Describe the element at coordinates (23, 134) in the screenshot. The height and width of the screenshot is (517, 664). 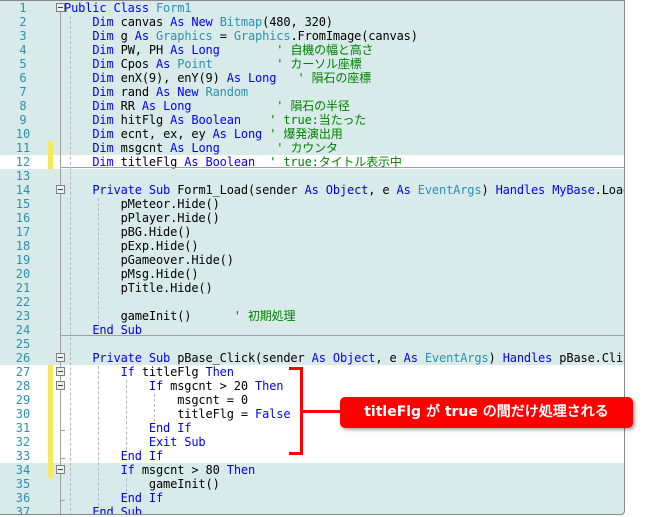
I see `line-number: 10` at that location.